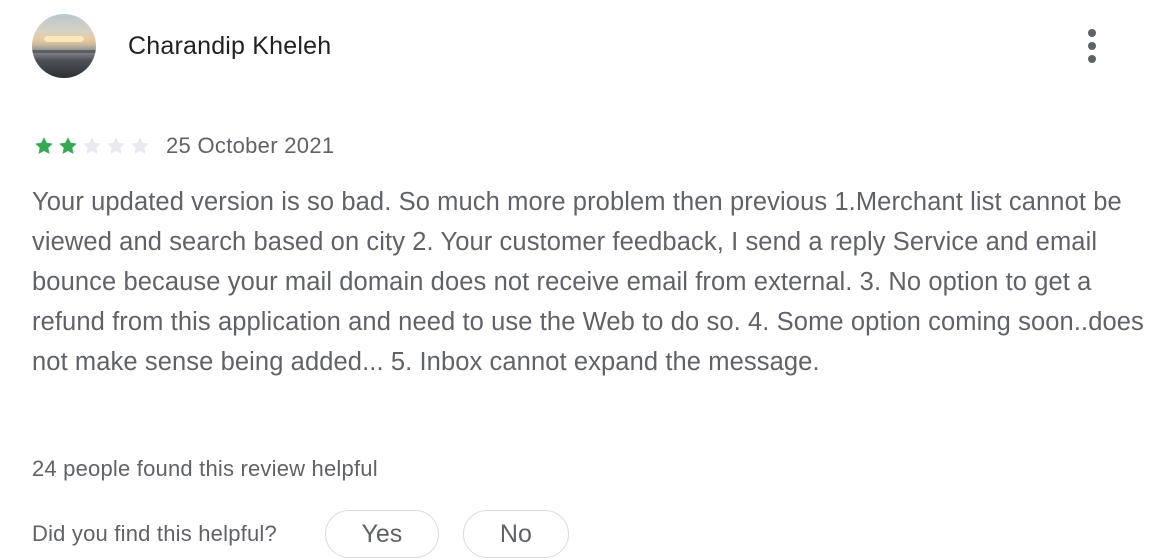 The height and width of the screenshot is (560, 1176). What do you see at coordinates (154, 533) in the screenshot?
I see `helpful-question: Did you find this helpful?` at bounding box center [154, 533].